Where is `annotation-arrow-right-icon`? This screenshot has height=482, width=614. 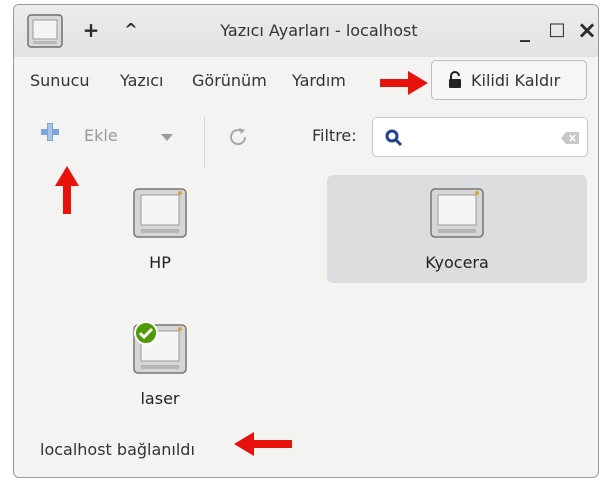
annotation-arrow-right-icon is located at coordinates (404, 83).